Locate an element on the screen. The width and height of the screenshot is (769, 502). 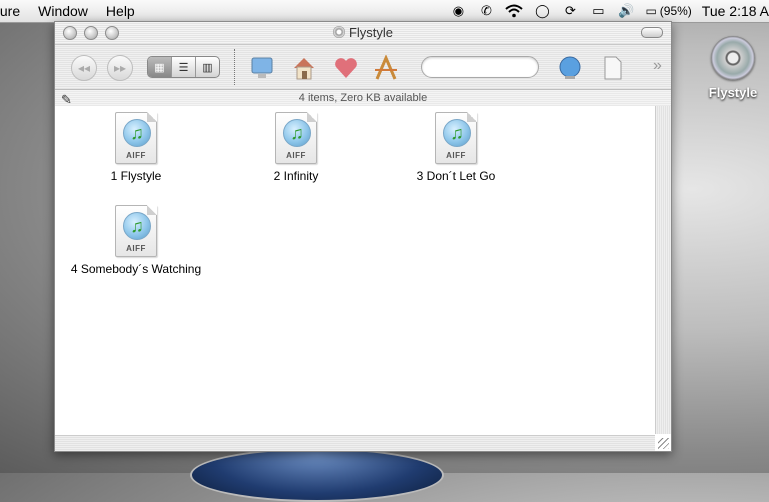
toolbar: ◂◂ ▸▸ ▦ ☰ ▥ » is located at coordinates (363, 67).